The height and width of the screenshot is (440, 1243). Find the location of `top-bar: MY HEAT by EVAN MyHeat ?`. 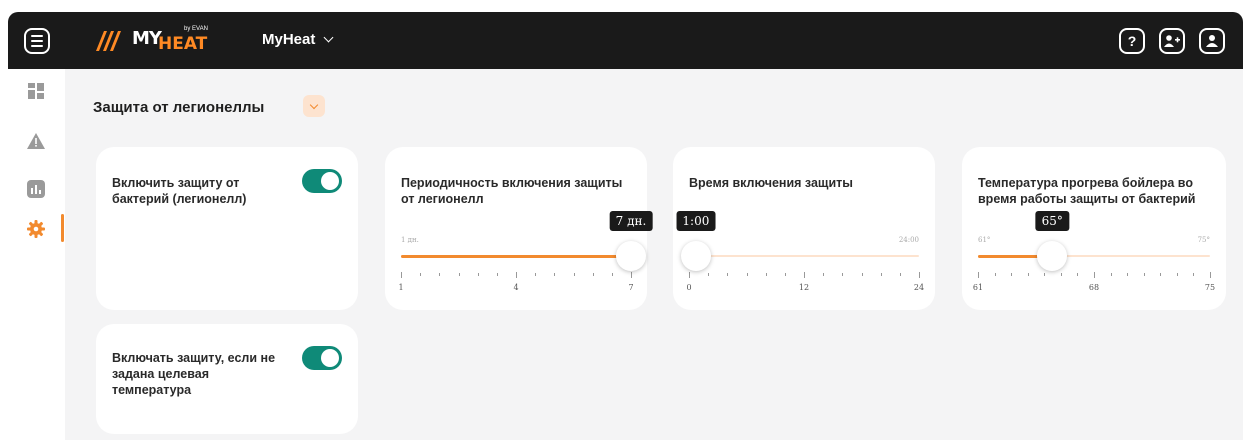

top-bar: MY HEAT by EVAN MyHeat ? is located at coordinates (625, 40).